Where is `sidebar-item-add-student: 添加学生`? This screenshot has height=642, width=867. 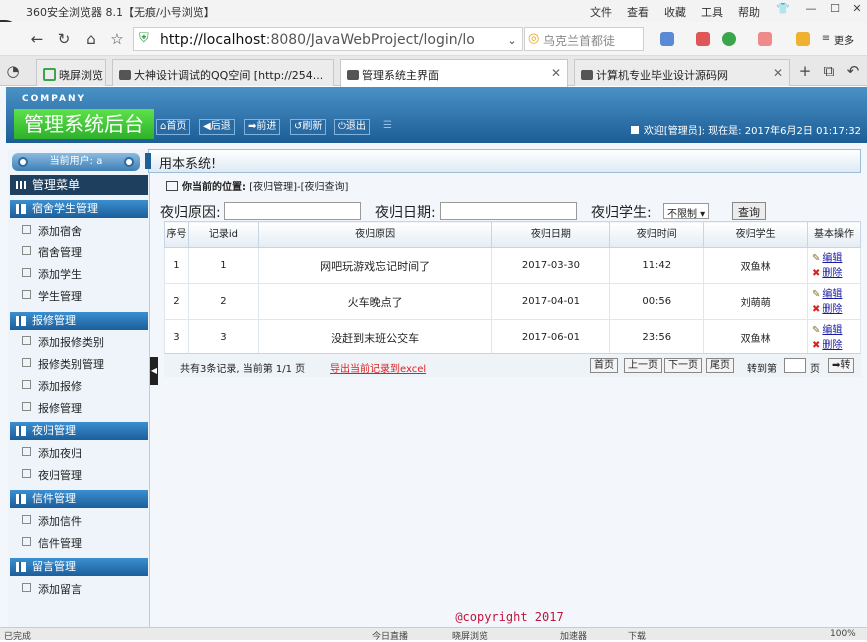
sidebar-item-add-student: 添加学生 is located at coordinates (52, 274).